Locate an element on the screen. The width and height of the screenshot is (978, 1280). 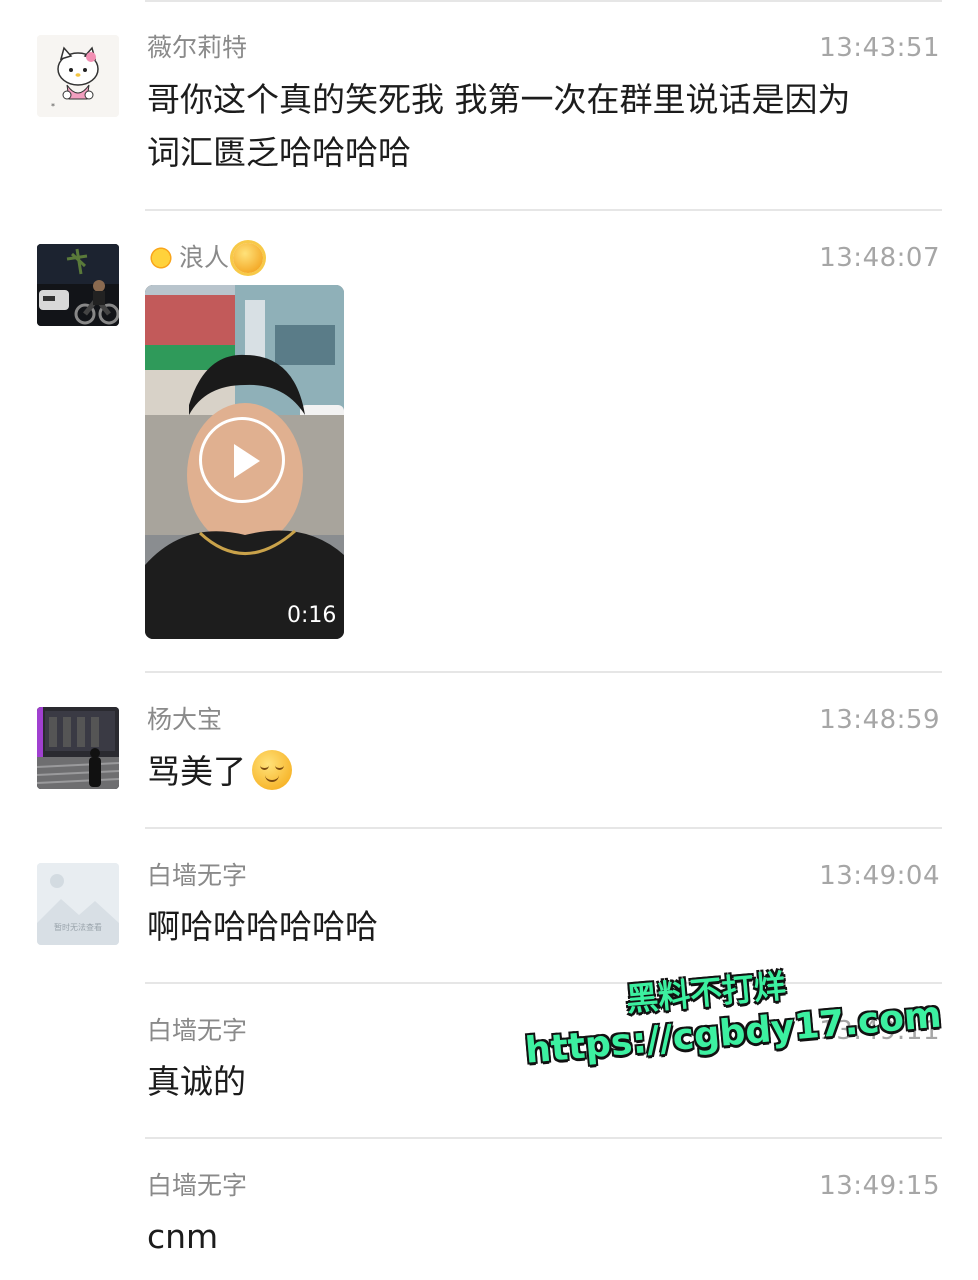
avatar: * is located at coordinates (78, 76).